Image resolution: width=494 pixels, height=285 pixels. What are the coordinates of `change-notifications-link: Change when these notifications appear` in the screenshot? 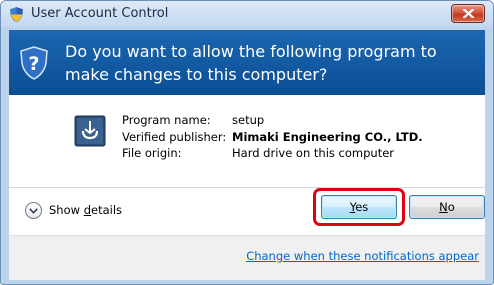 It's located at (362, 256).